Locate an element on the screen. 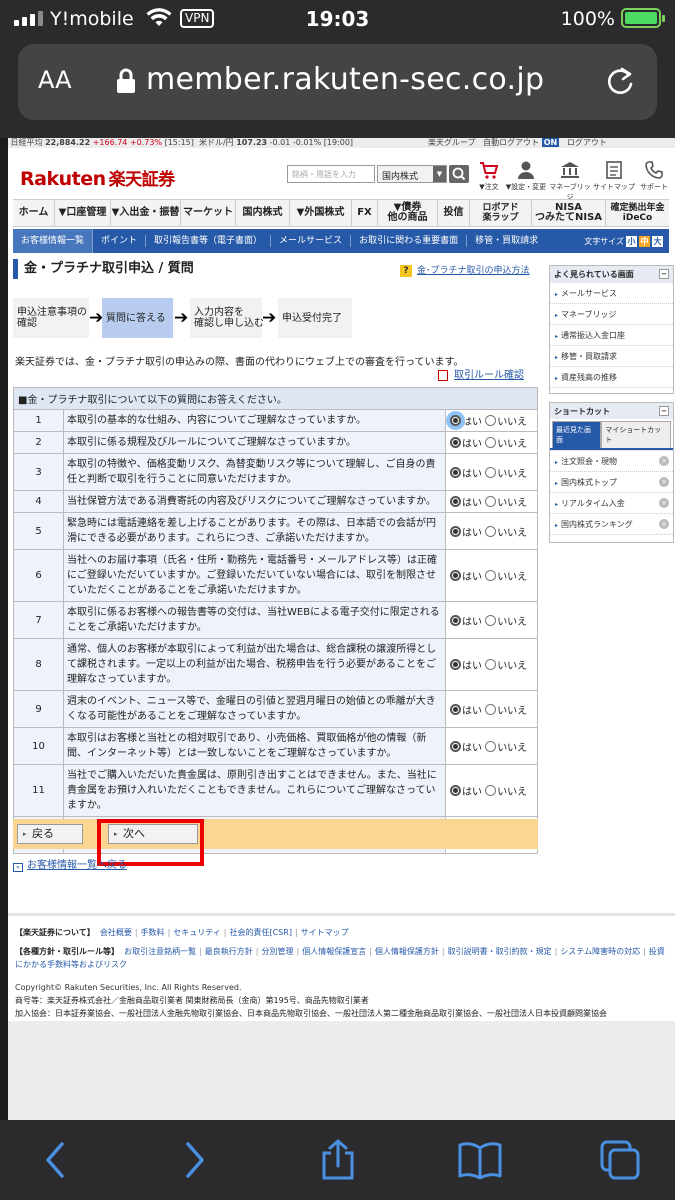  bookmarks-icon is located at coordinates (480, 1160).